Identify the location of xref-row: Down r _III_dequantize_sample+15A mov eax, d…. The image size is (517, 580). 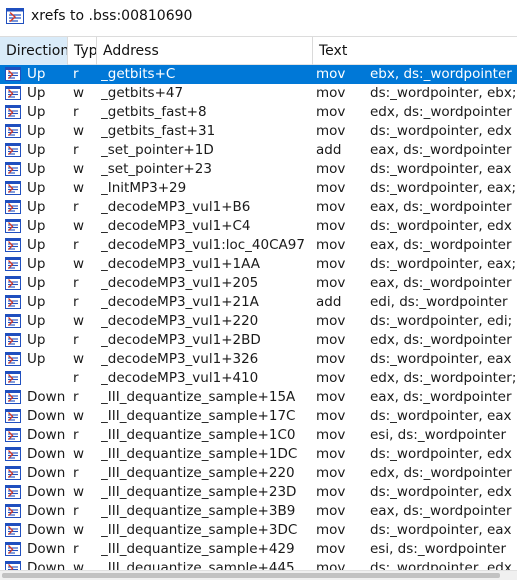
(258, 397).